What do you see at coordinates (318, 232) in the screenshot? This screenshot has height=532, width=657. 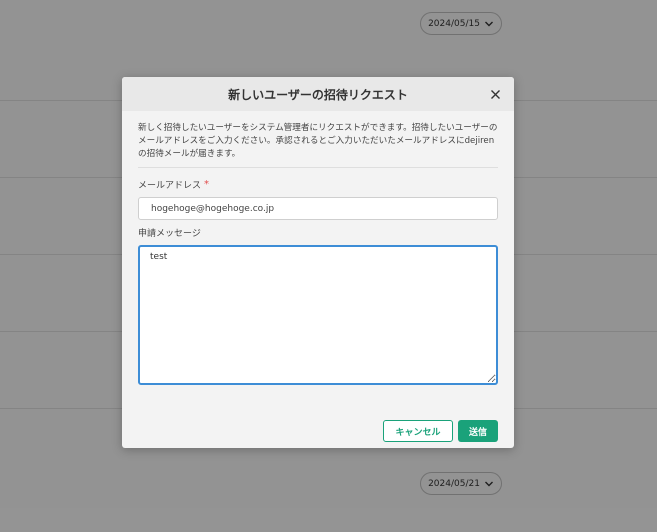 I see `message-field-label: 申請メッセージ` at bounding box center [318, 232].